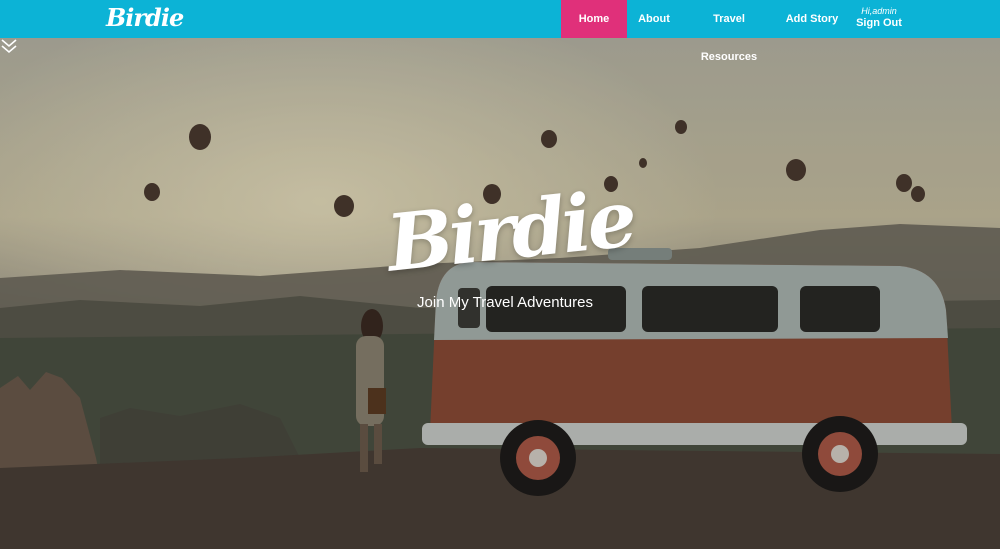  What do you see at coordinates (594, 19) in the screenshot?
I see `nav-item-home: Home` at bounding box center [594, 19].